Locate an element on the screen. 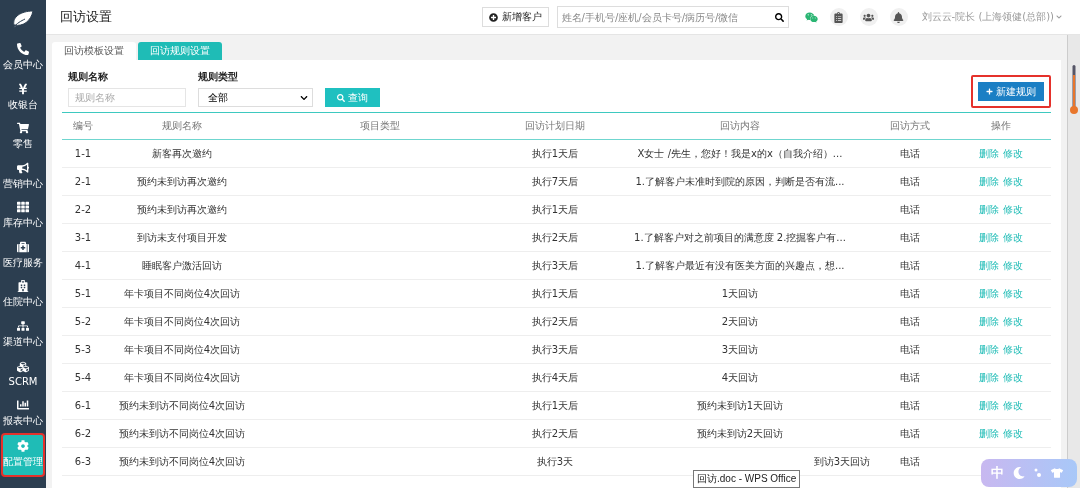 This screenshot has height=488, width=1080. rule-name-field: 规则名称 is located at coordinates (127, 97).